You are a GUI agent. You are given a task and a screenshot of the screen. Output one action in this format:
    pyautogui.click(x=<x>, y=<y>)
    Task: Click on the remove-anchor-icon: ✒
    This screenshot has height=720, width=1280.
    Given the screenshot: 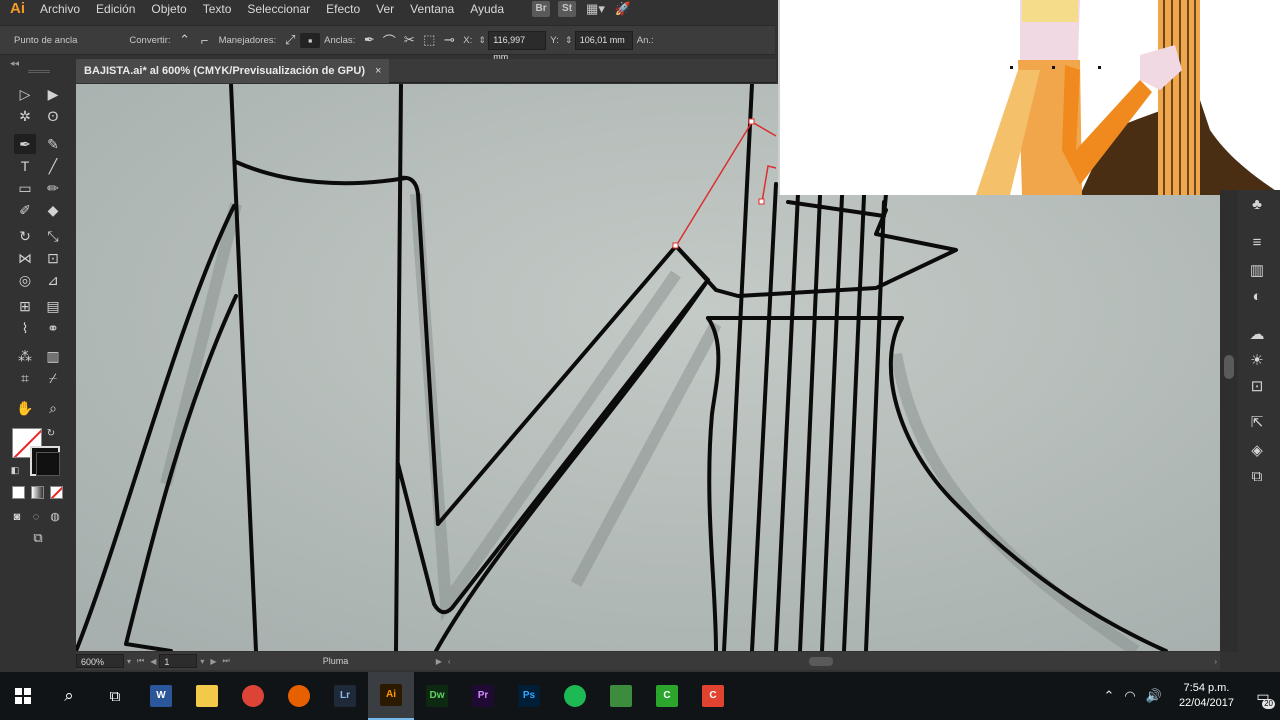 What is the action you would take?
    pyautogui.click(x=369, y=40)
    